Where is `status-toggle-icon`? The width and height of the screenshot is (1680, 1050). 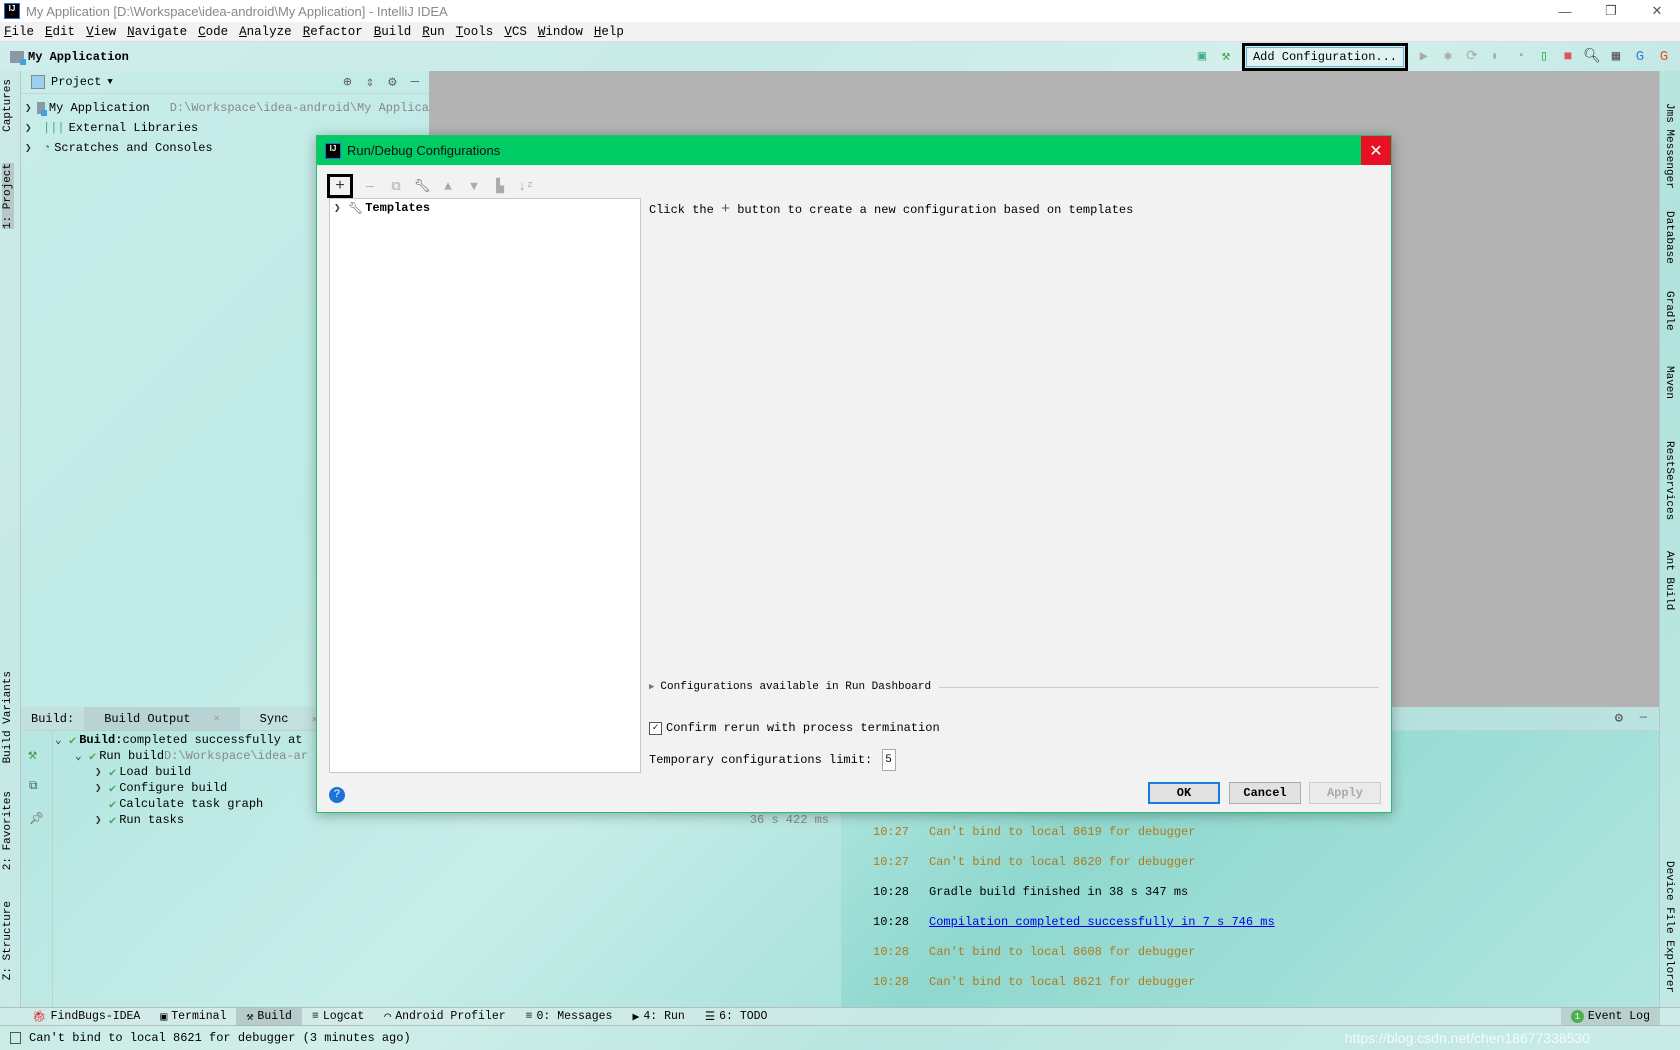 status-toggle-icon is located at coordinates (15, 1038).